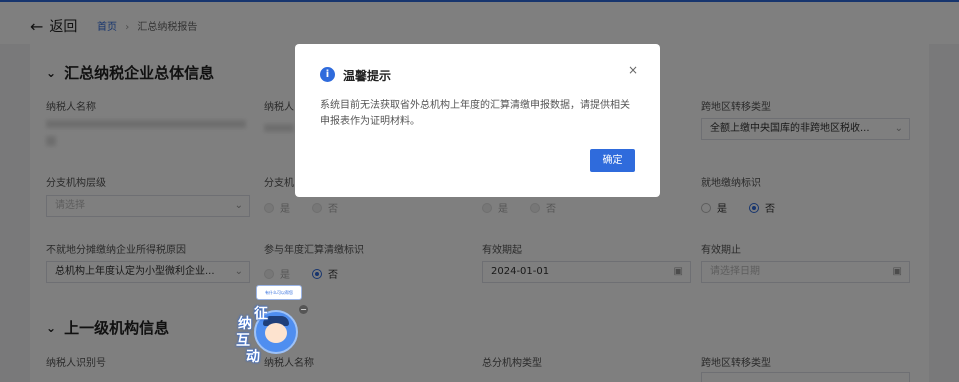 This screenshot has width=959, height=382. Describe the element at coordinates (612, 160) in the screenshot. I see `confirm-button: 确定` at that location.